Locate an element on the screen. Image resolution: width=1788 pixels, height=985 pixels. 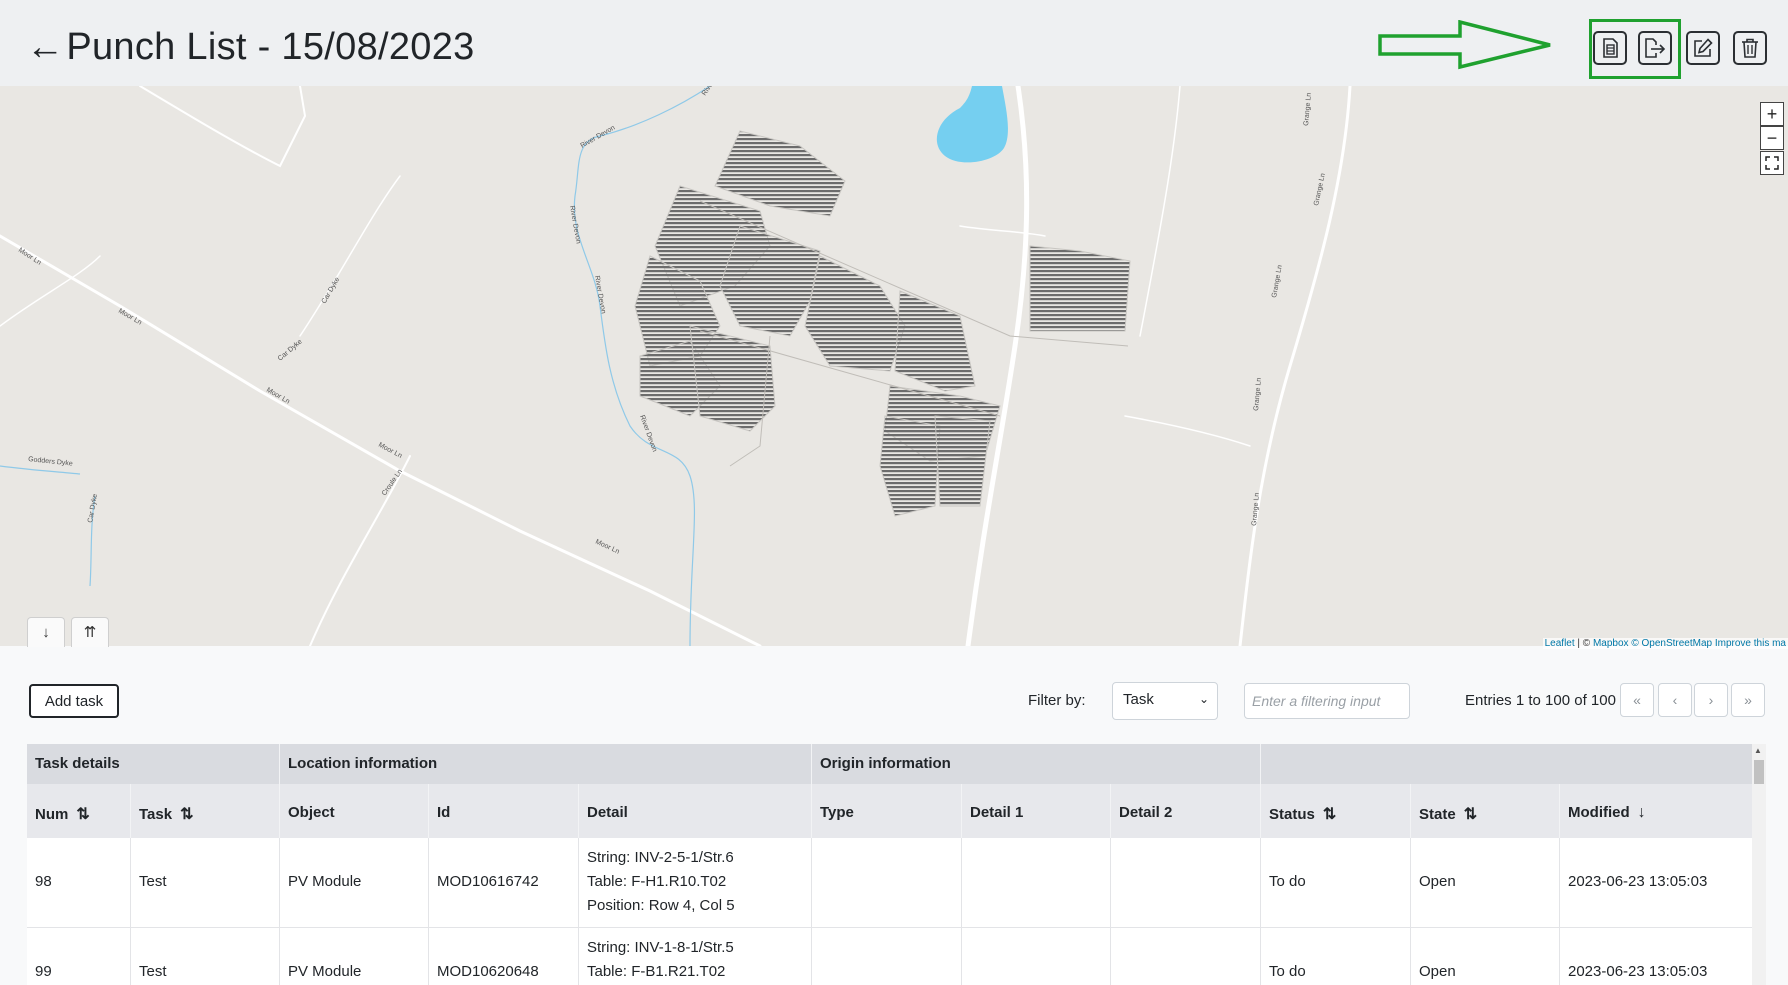
column-object: Object is located at coordinates (354, 811).